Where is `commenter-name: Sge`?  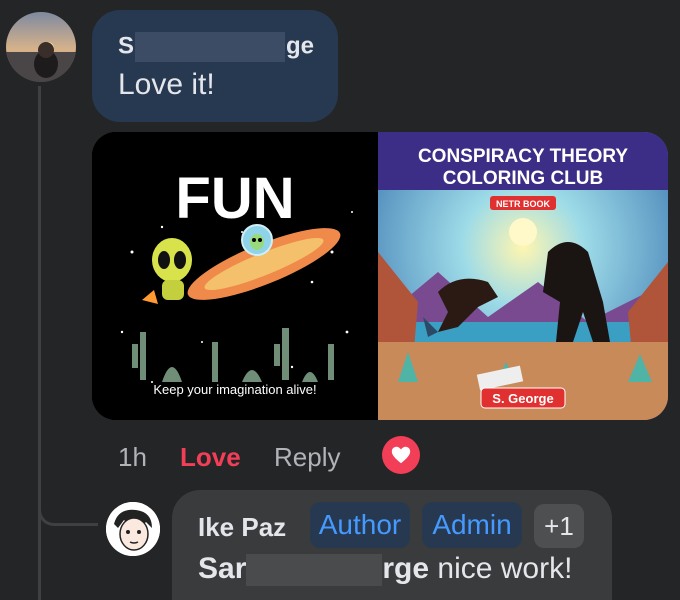 commenter-name: Sge is located at coordinates (216, 47).